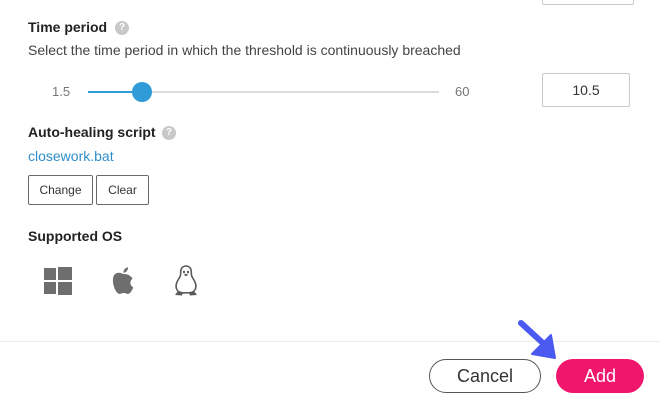  What do you see at coordinates (586, 90) in the screenshot?
I see `time-period-value-input` at bounding box center [586, 90].